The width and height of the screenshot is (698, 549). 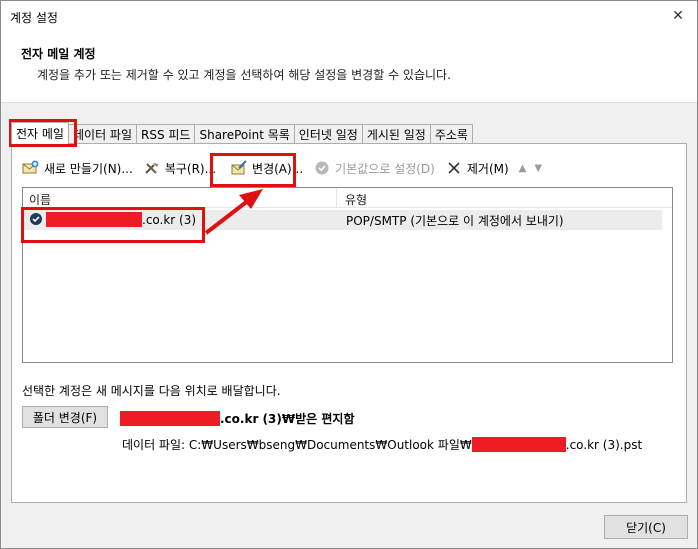 I want to click on tab-sharepoint-lists: SharePoint 목록, so click(x=244, y=134).